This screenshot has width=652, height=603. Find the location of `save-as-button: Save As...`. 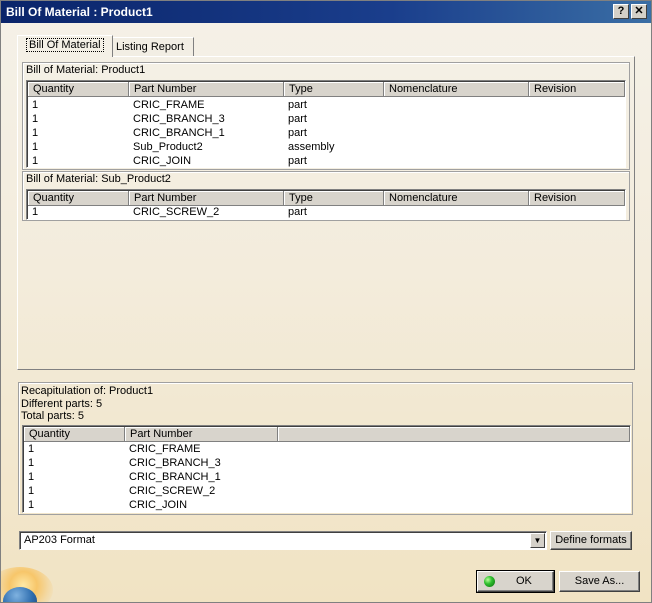

save-as-button: Save As... is located at coordinates (599, 581).